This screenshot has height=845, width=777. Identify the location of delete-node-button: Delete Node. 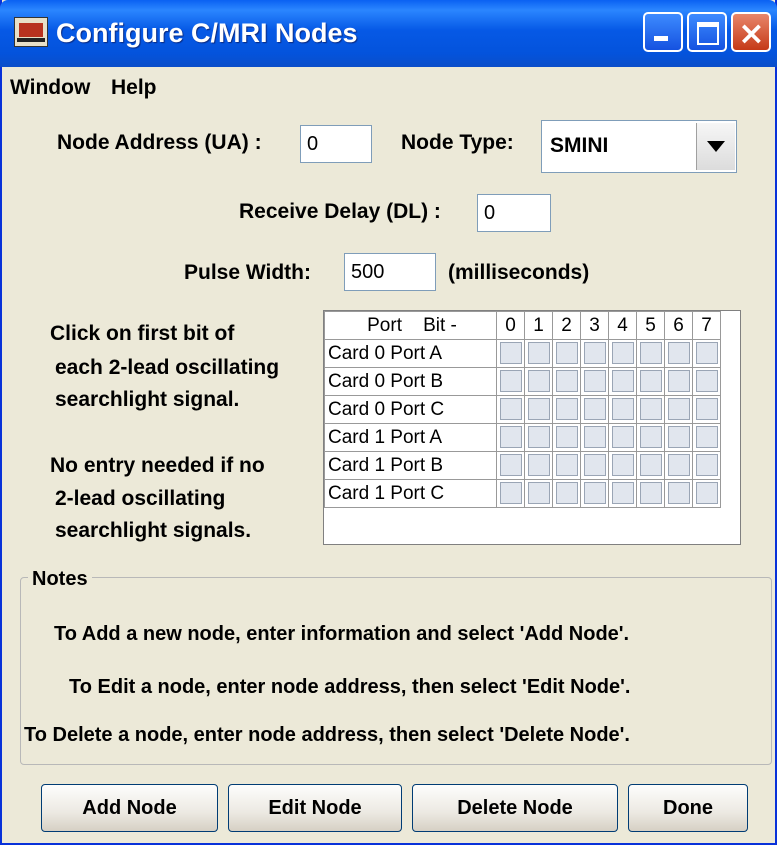
(515, 808).